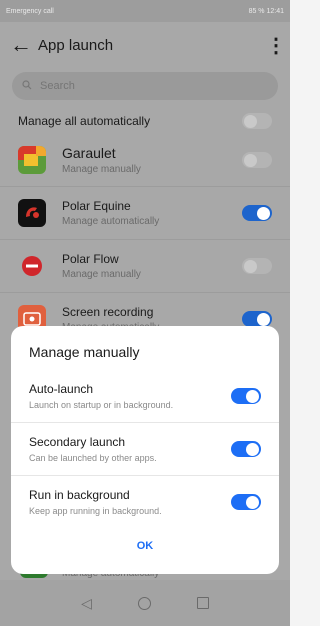  Describe the element at coordinates (76, 45) in the screenshot. I see `page-title: App launch` at that location.